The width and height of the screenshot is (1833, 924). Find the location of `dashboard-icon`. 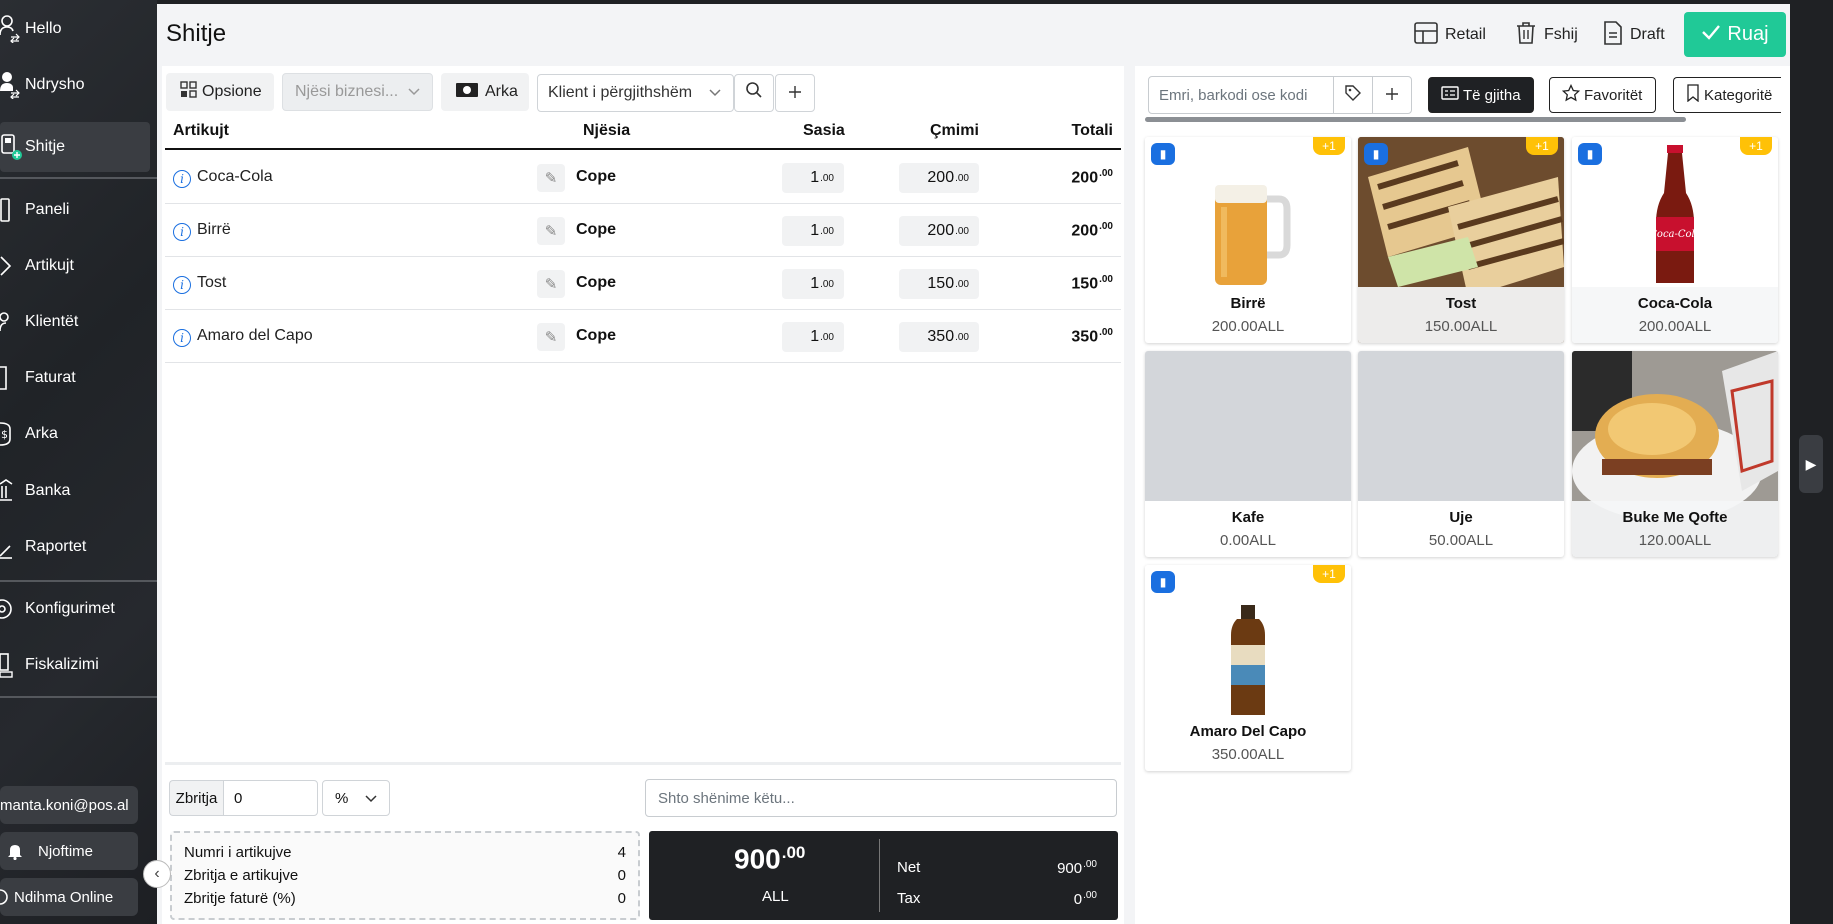

dashboard-icon is located at coordinates (11, 210).